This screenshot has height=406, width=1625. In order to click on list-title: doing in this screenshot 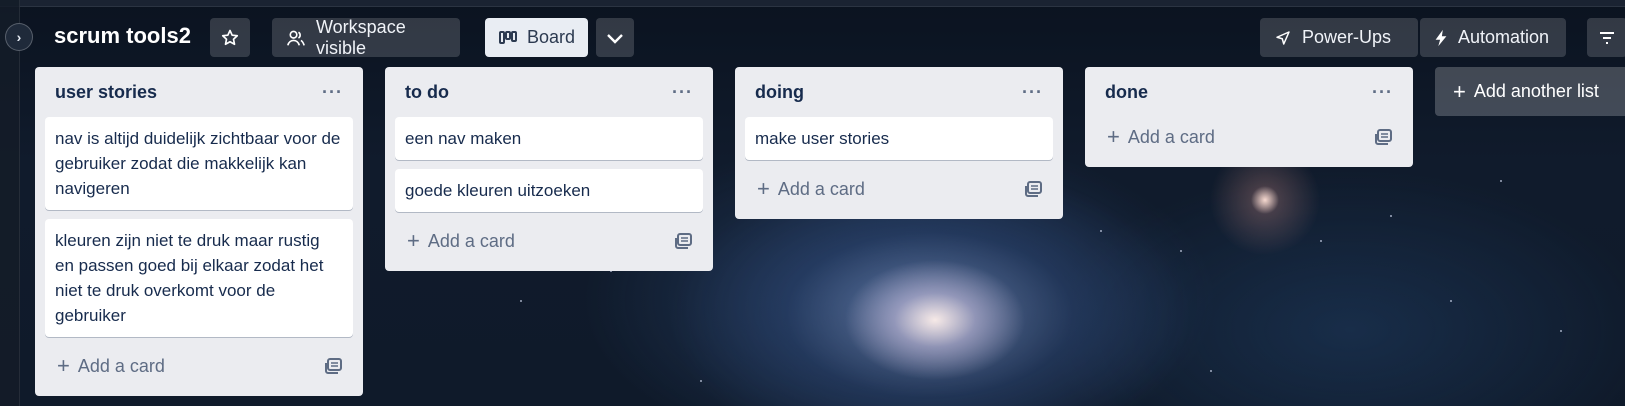, I will do `click(779, 92)`.